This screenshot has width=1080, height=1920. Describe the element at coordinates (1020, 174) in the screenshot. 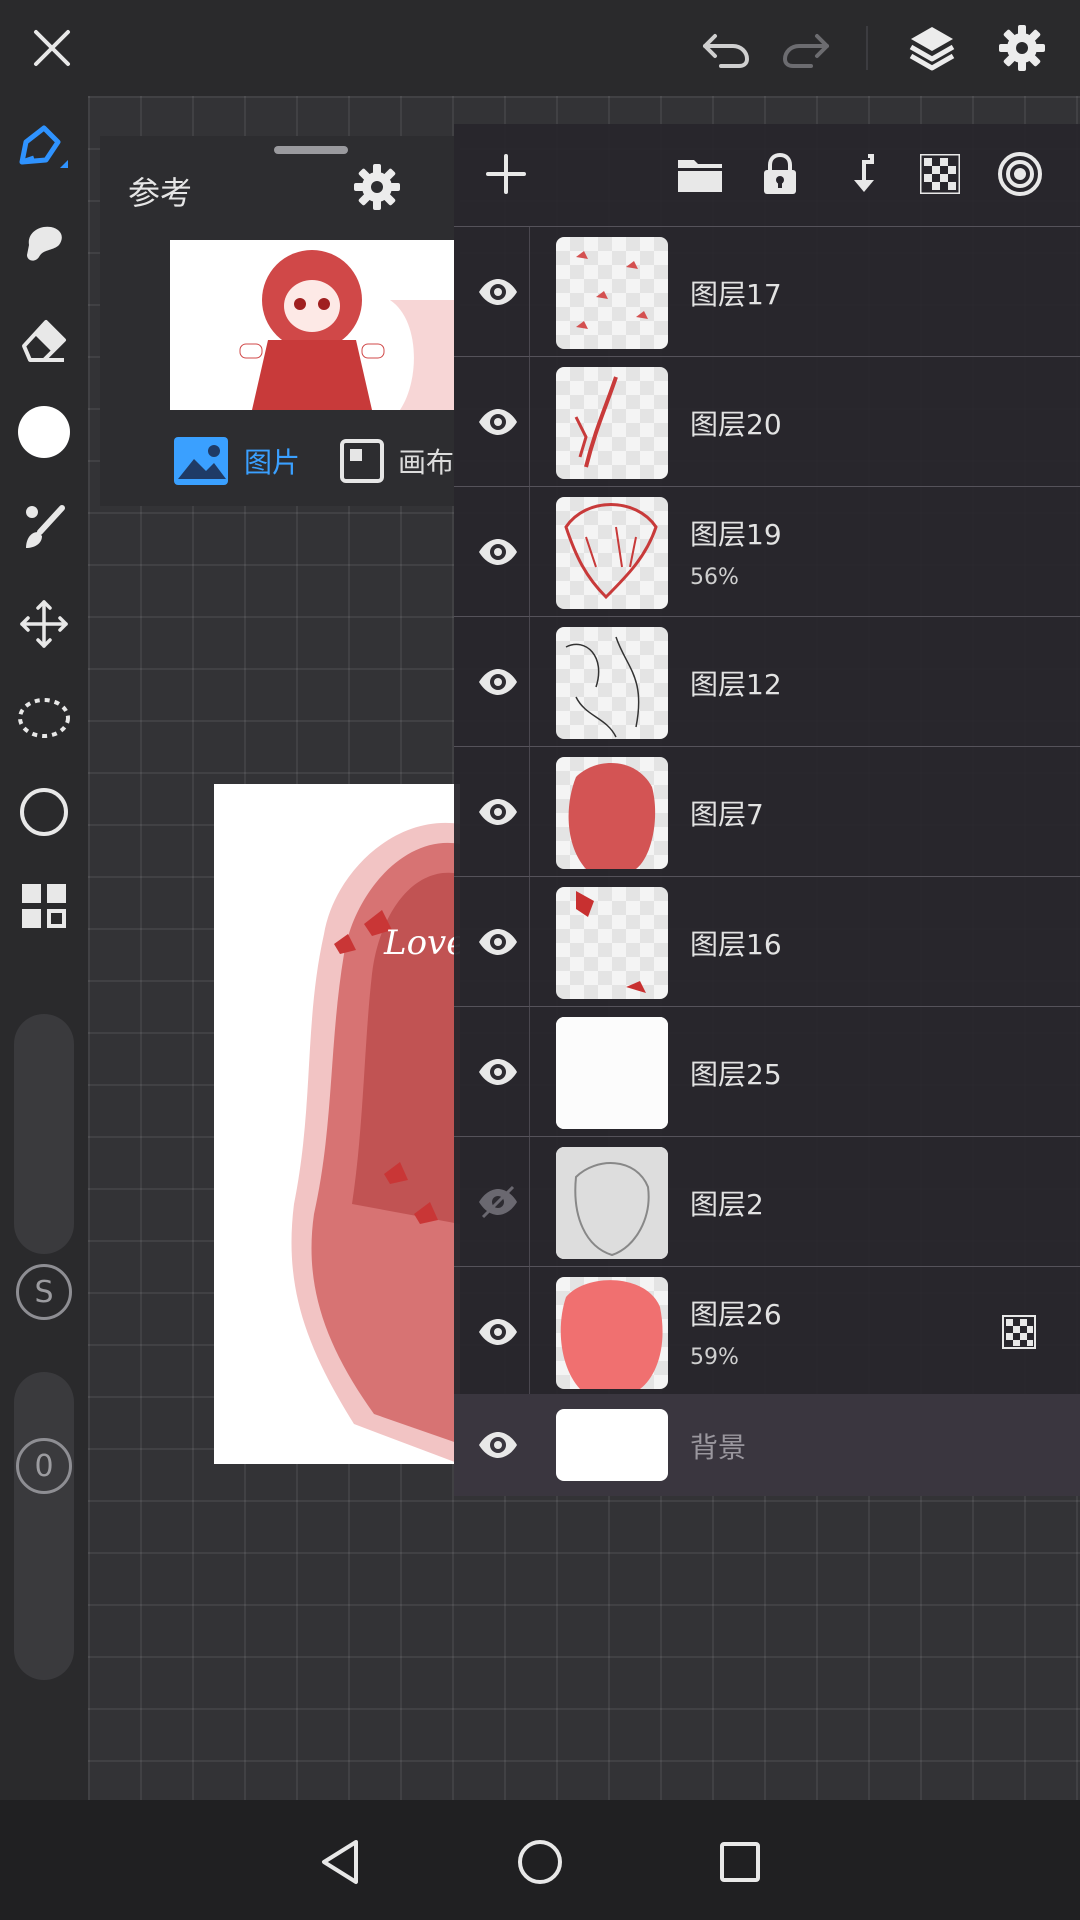

I see `layer-effects-icon` at that location.